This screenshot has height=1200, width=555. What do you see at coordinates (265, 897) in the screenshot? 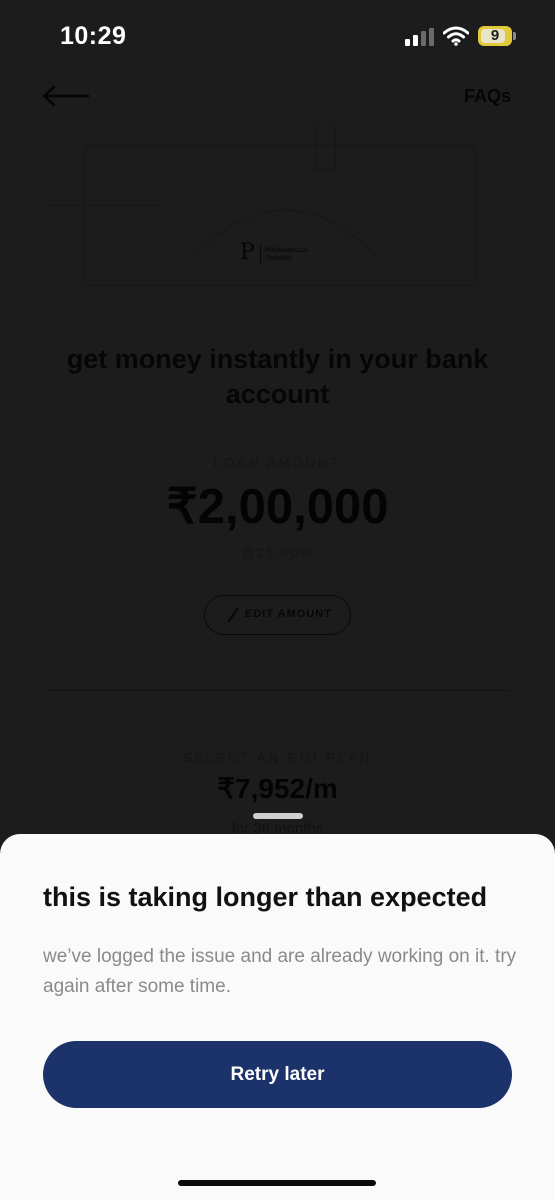
I see `sheet-title: this is taking longer than expected` at bounding box center [265, 897].